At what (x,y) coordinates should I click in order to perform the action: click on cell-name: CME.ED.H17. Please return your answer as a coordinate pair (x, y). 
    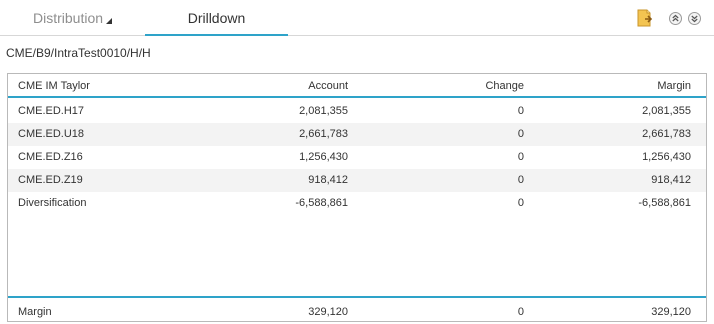
    Looking at the image, I should click on (51, 111).